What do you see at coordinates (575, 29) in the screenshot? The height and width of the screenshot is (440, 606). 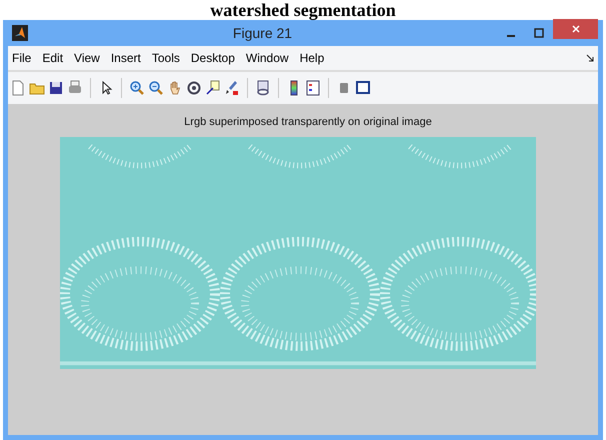 I see `close-icon` at bounding box center [575, 29].